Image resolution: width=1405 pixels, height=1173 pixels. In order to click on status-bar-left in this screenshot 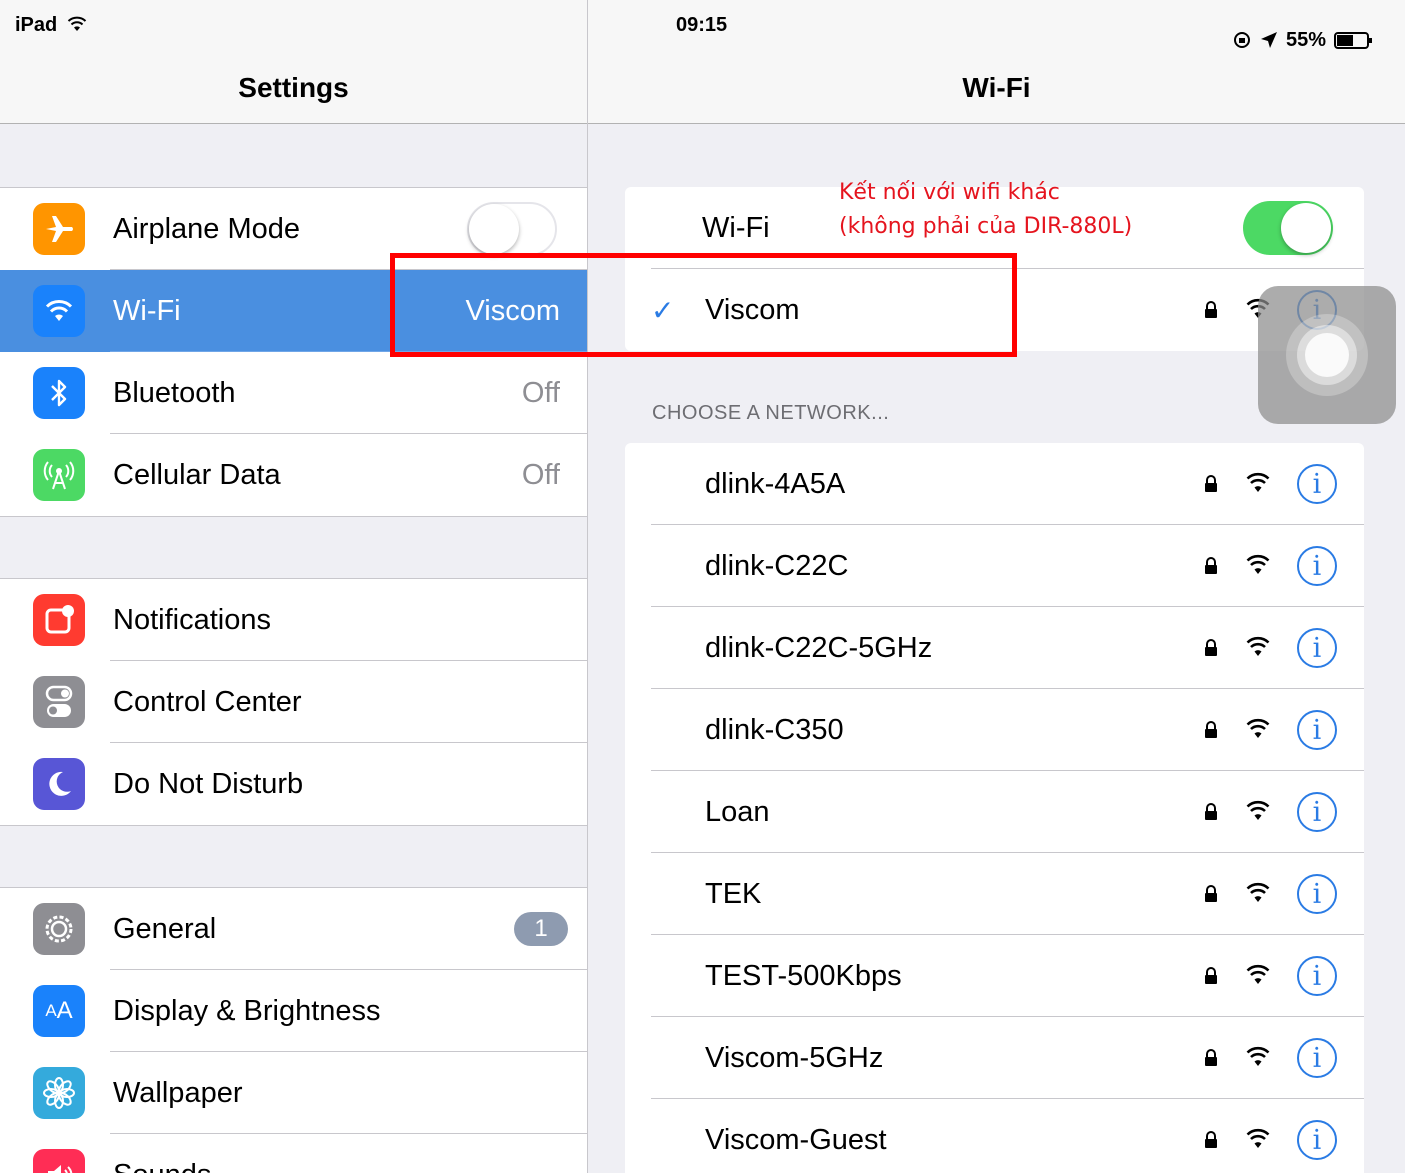, I will do `click(293, 26)`.